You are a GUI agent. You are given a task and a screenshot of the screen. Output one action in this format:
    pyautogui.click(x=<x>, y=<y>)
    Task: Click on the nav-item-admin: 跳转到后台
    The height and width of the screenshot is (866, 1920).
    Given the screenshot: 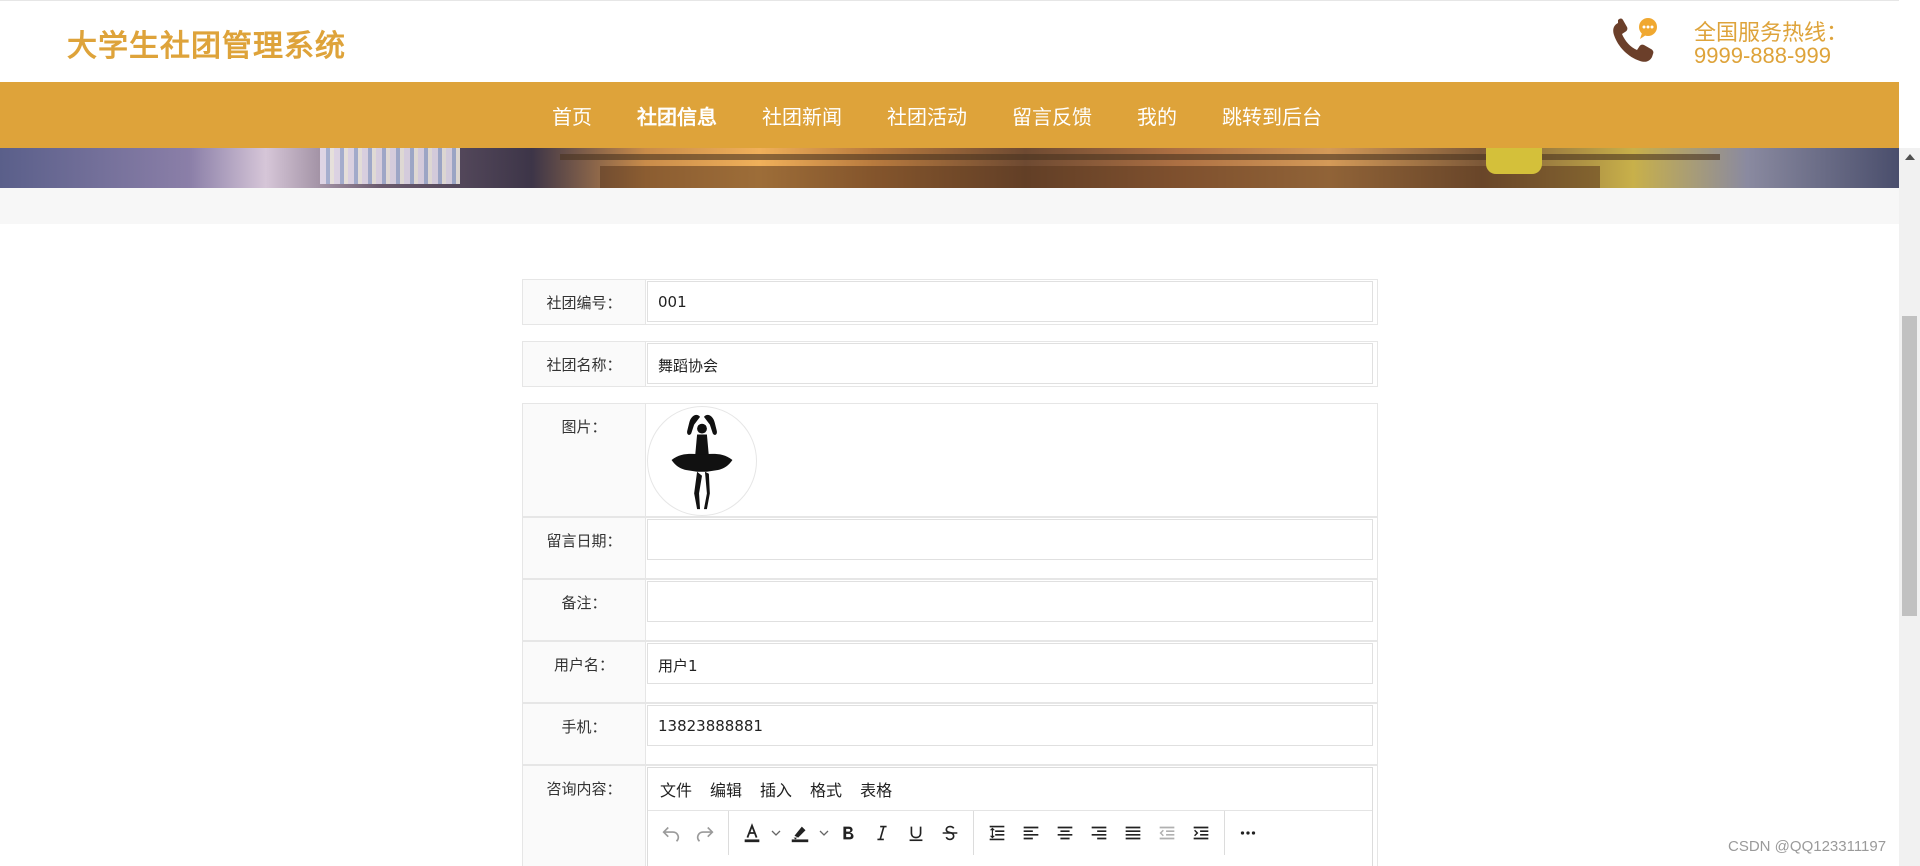 What is the action you would take?
    pyautogui.click(x=1272, y=115)
    